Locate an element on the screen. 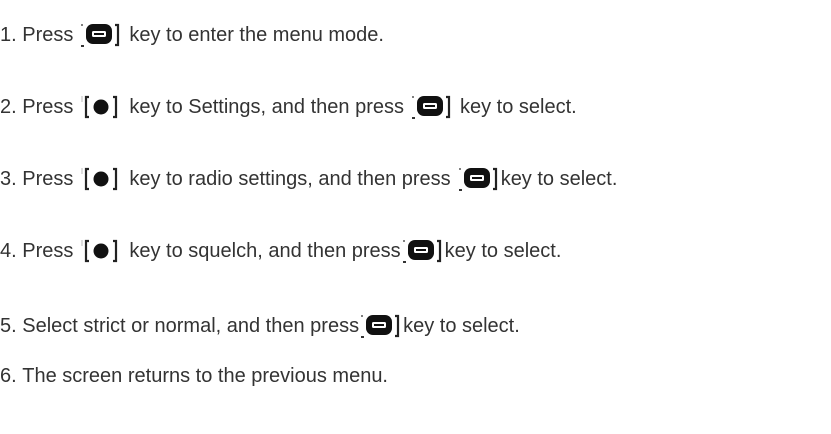 This screenshot has width=831, height=434. step-text: The screen returns to the previous menu. is located at coordinates (205, 376).